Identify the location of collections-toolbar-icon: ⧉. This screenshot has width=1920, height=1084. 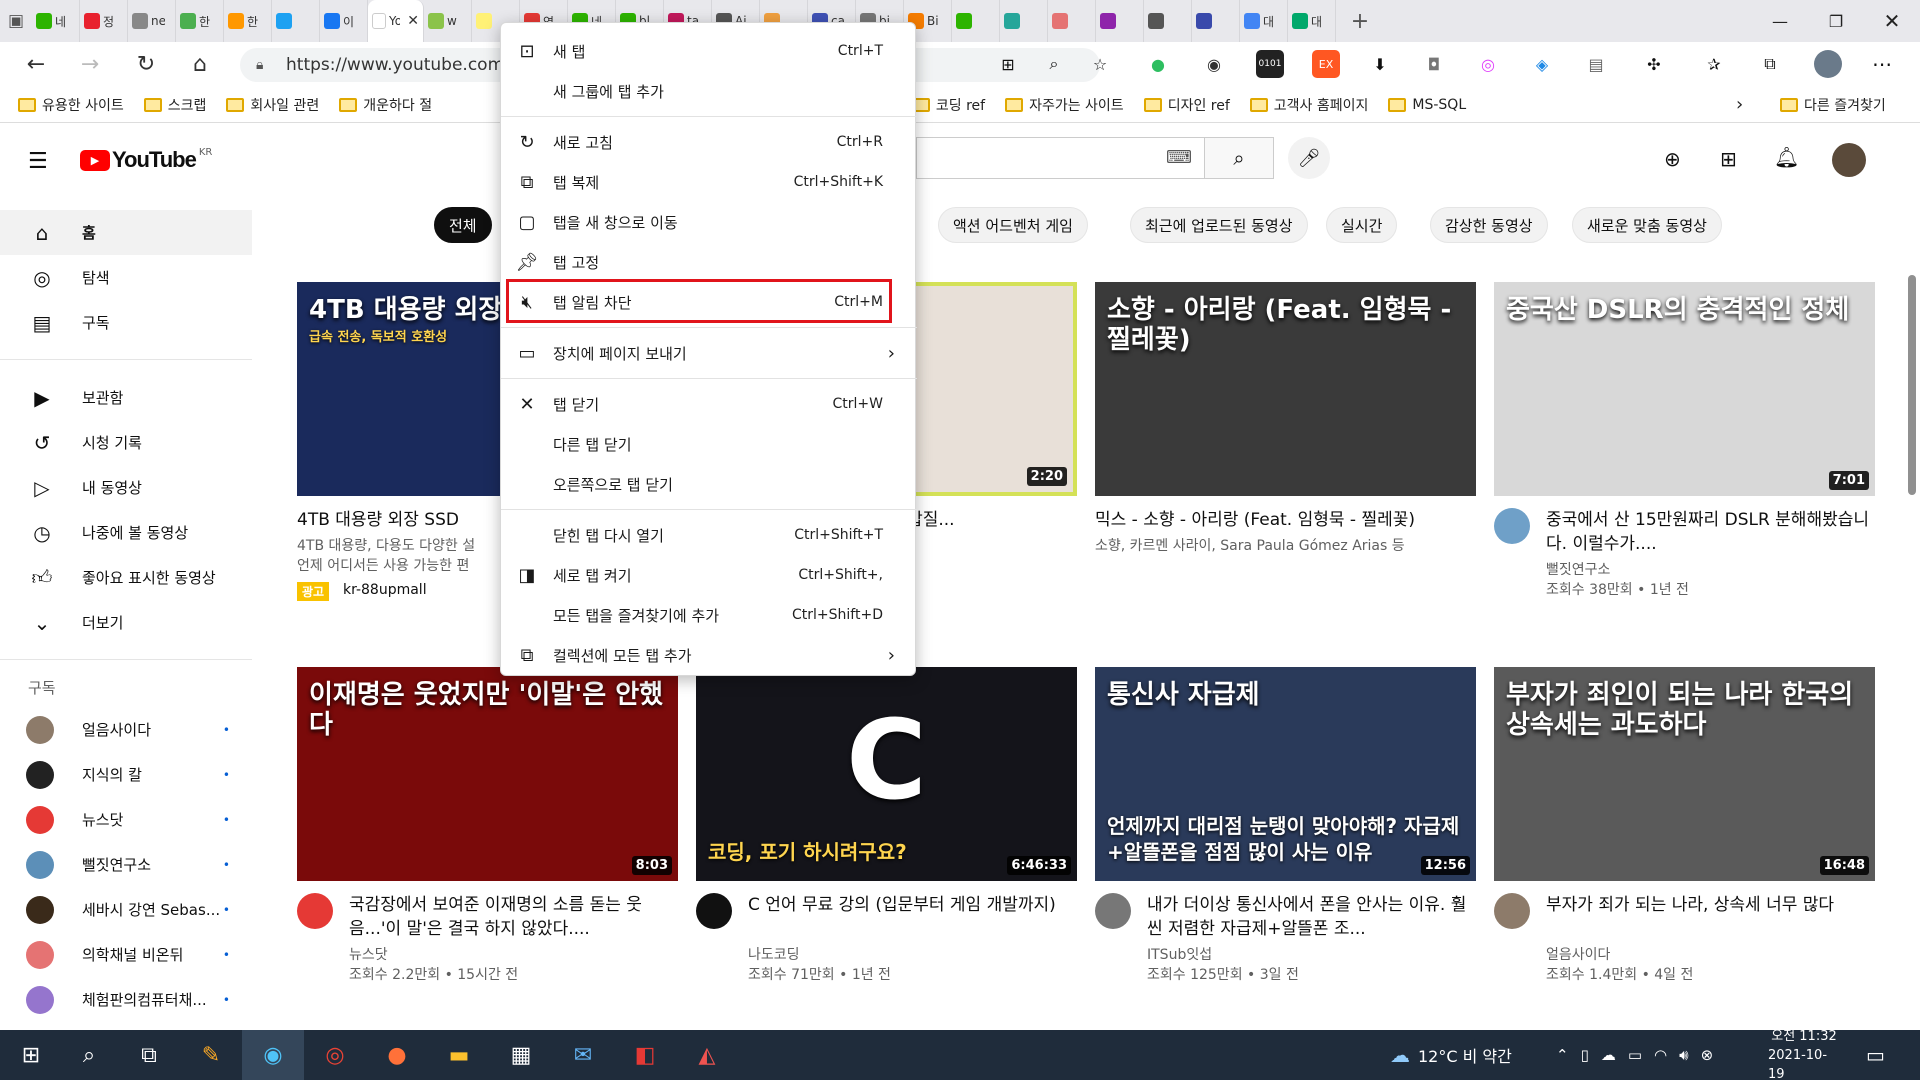
(1770, 64).